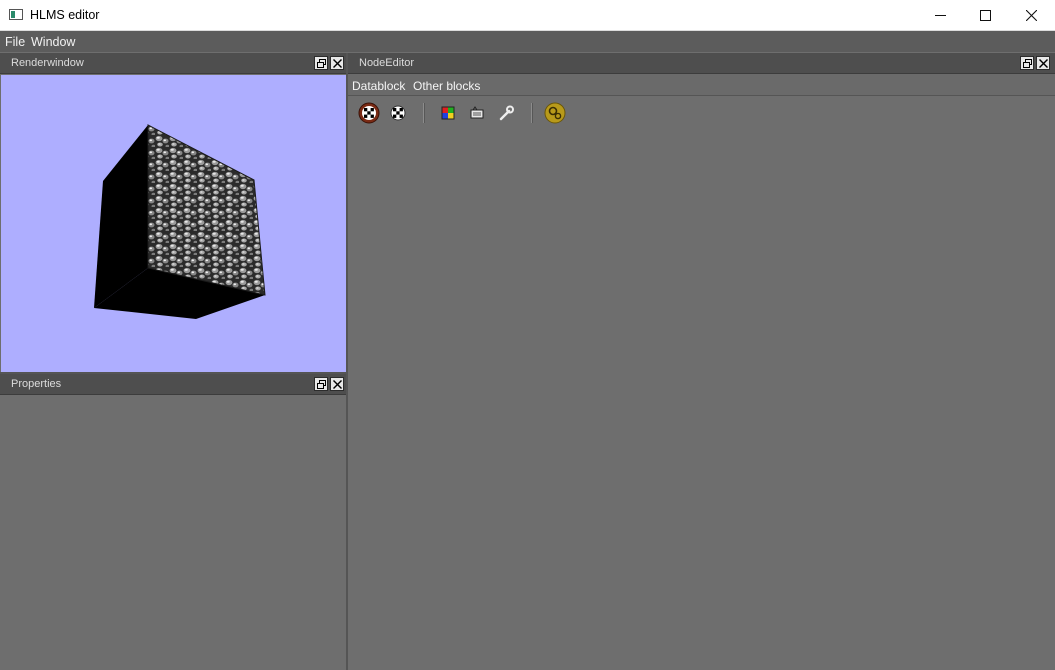 This screenshot has height=670, width=1055. I want to click on menubar: File Window, so click(527, 41).